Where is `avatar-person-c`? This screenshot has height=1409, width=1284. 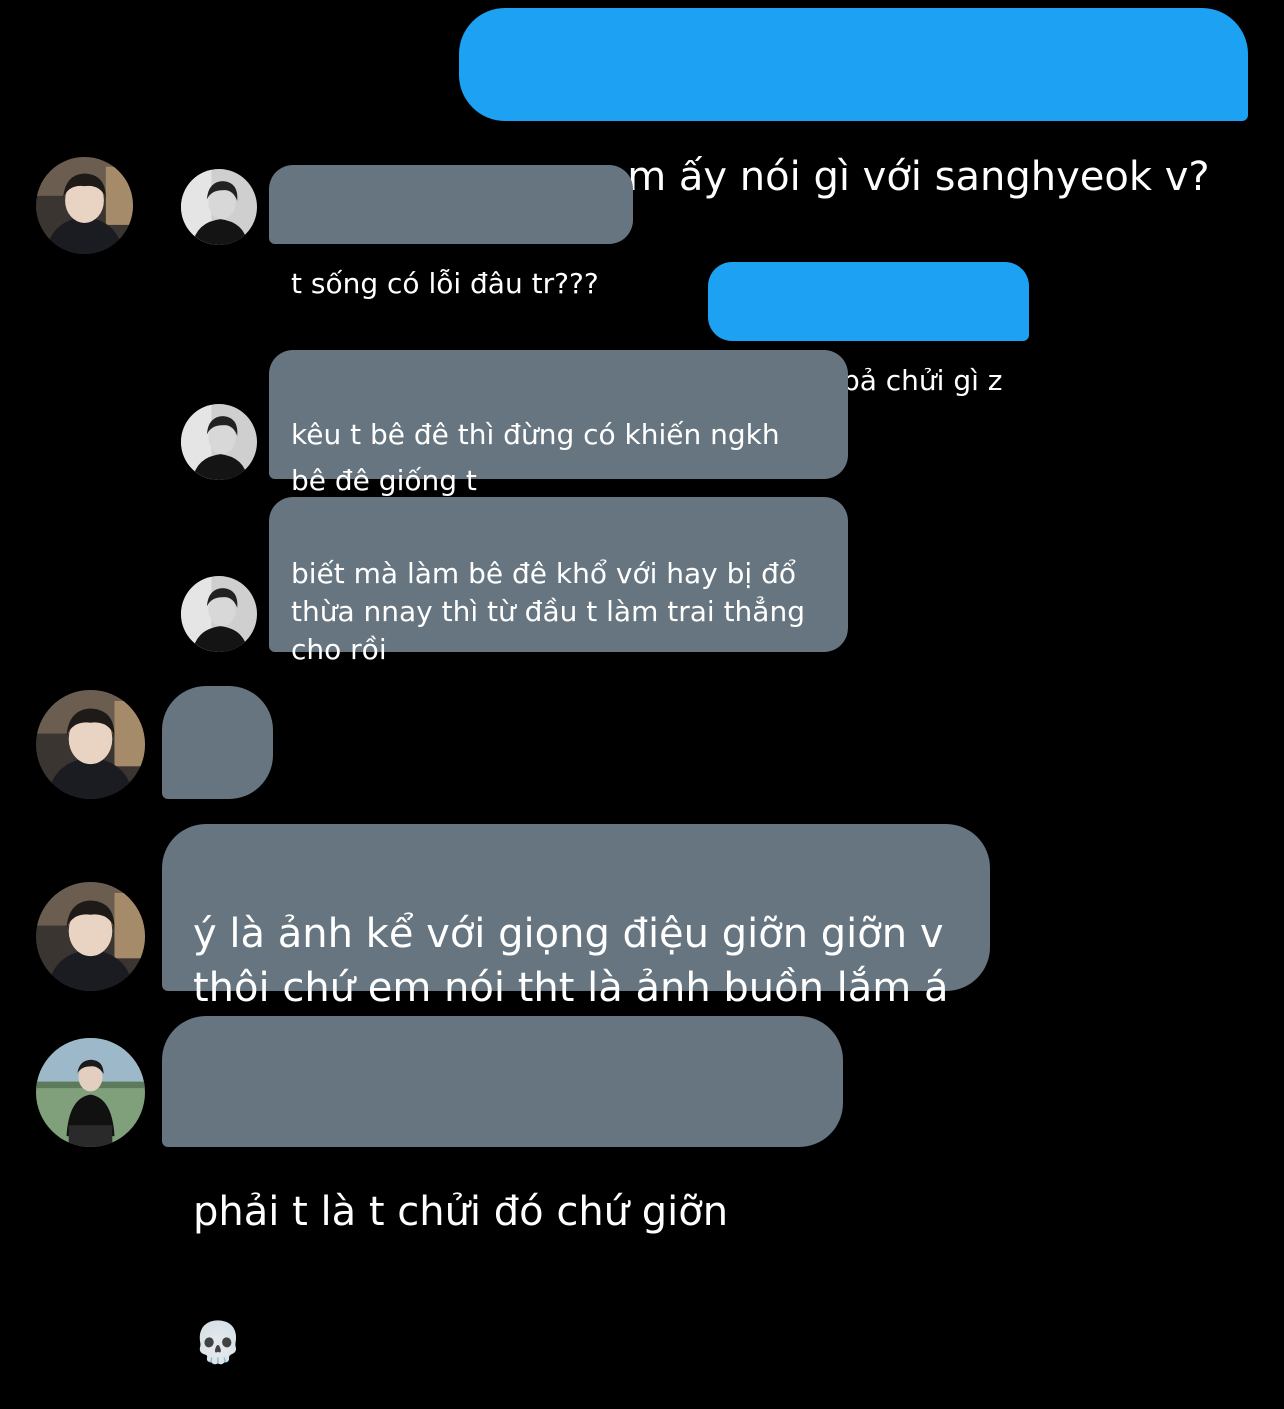
avatar-person-c is located at coordinates (90, 1092).